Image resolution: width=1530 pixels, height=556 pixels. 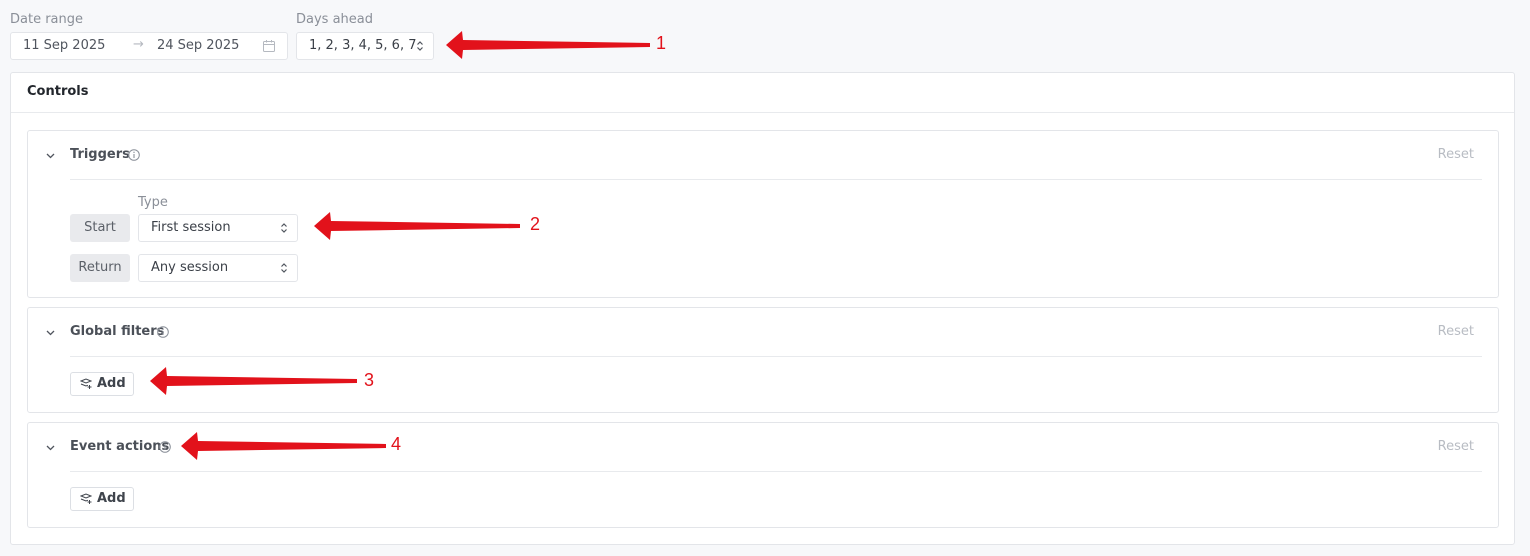 I want to click on date-range-picker: 11 Sep 2025 → 24 Sep 2025, so click(x=149, y=46).